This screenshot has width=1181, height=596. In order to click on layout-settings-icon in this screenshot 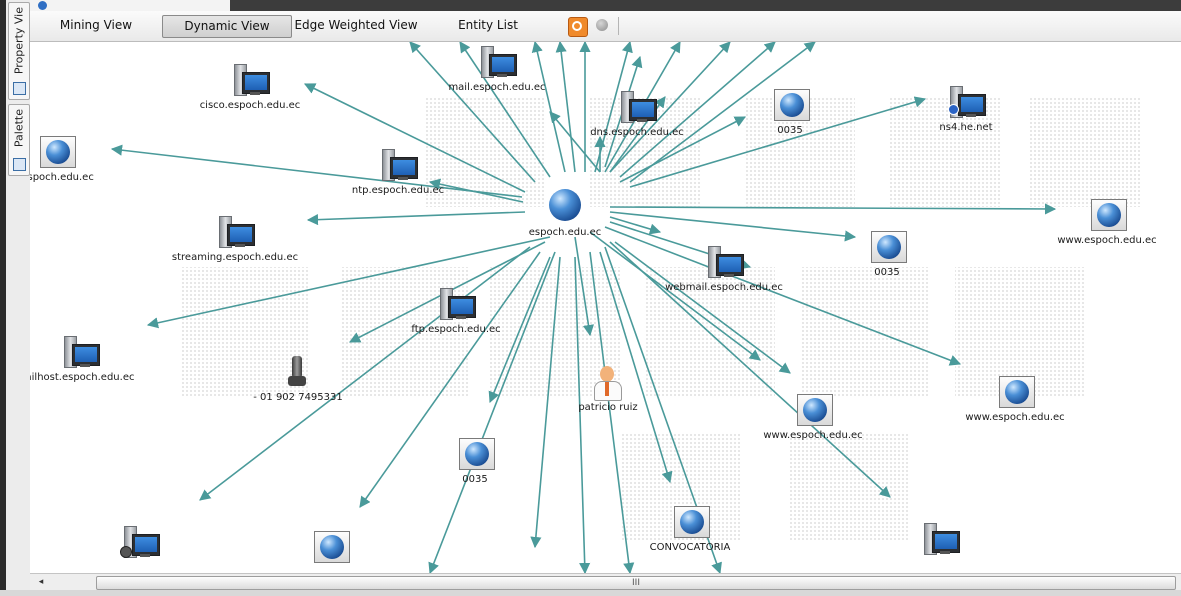, I will do `click(578, 27)`.